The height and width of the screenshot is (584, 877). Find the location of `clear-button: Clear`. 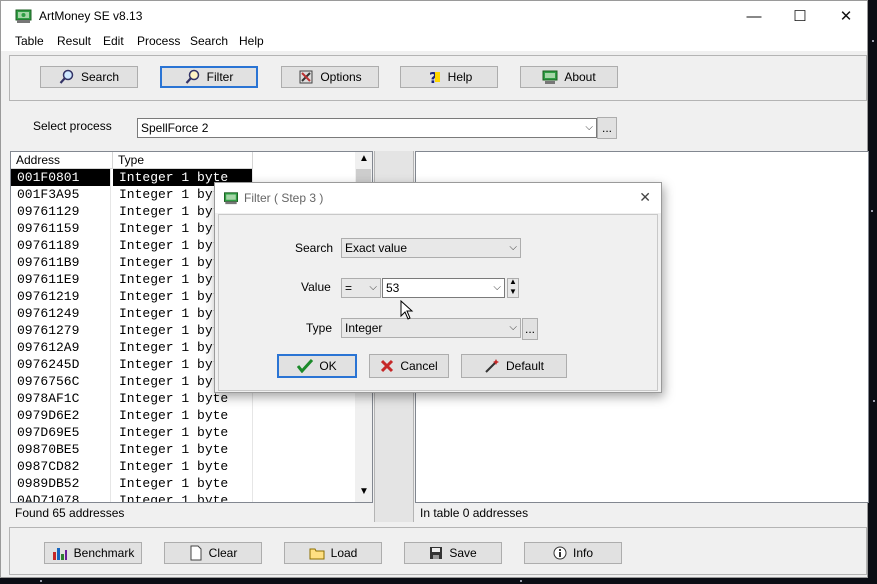

clear-button: Clear is located at coordinates (213, 553).